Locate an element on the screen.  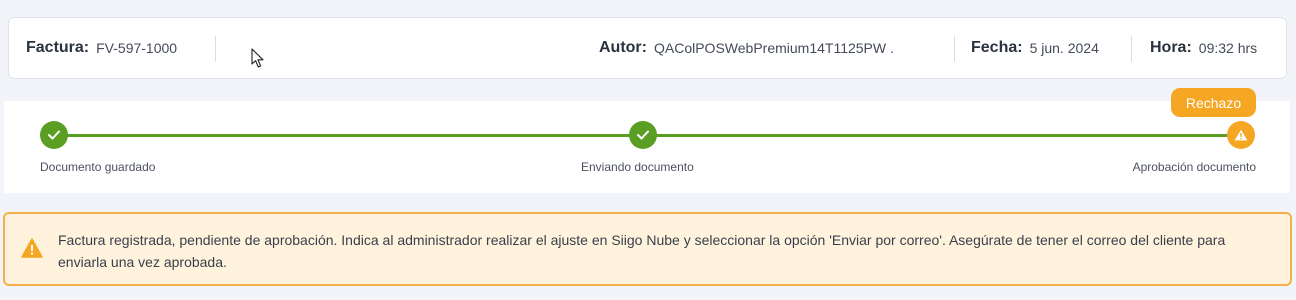
step-saved-check-icon is located at coordinates (54, 135).